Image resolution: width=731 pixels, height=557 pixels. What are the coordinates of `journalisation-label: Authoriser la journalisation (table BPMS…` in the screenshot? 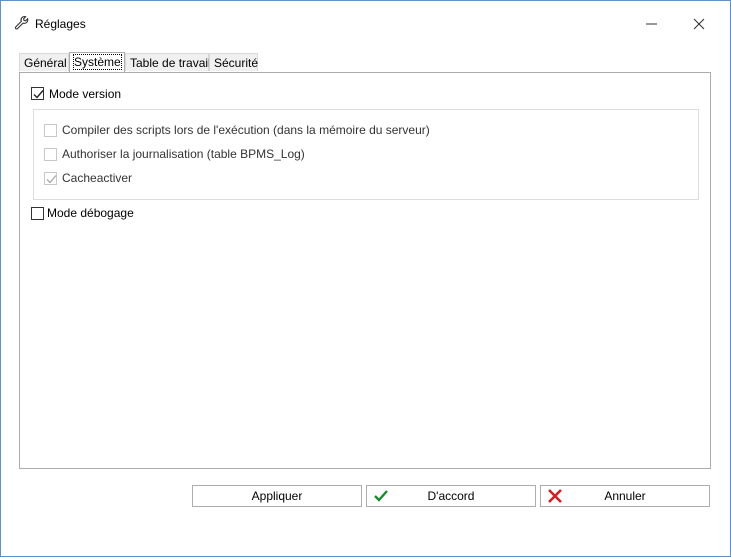 It's located at (183, 154).